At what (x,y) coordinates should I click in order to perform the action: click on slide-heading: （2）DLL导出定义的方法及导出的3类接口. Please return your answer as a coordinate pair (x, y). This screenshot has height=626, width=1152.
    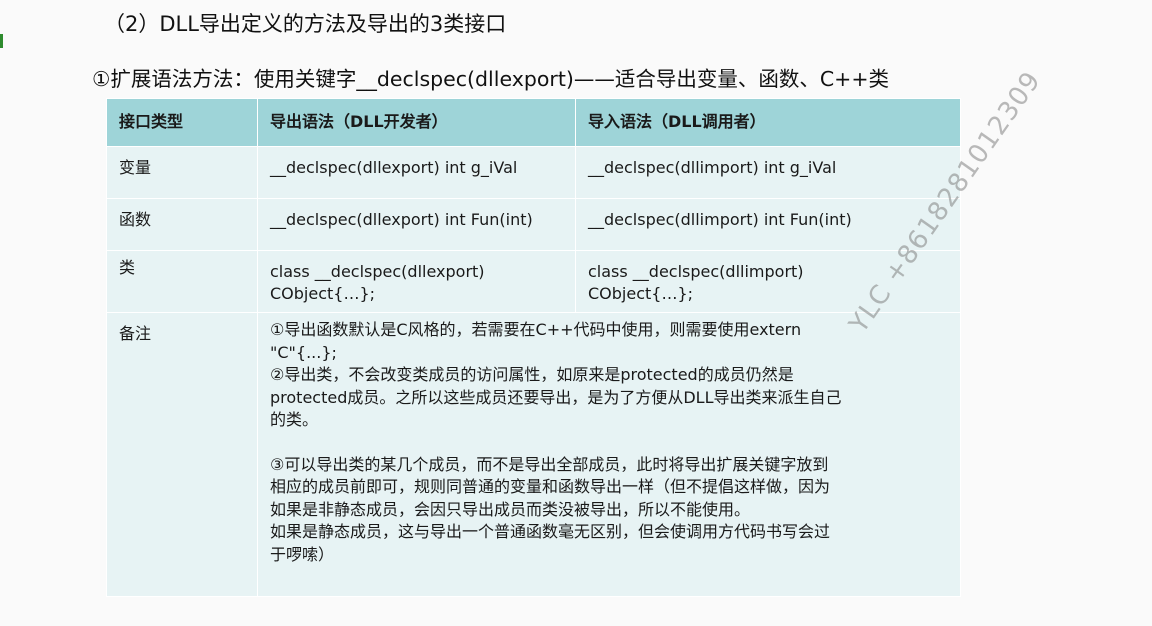
    Looking at the image, I should click on (305, 24).